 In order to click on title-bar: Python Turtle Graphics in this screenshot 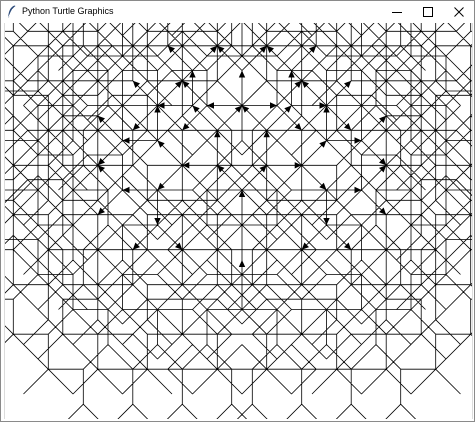, I will do `click(237, 11)`.